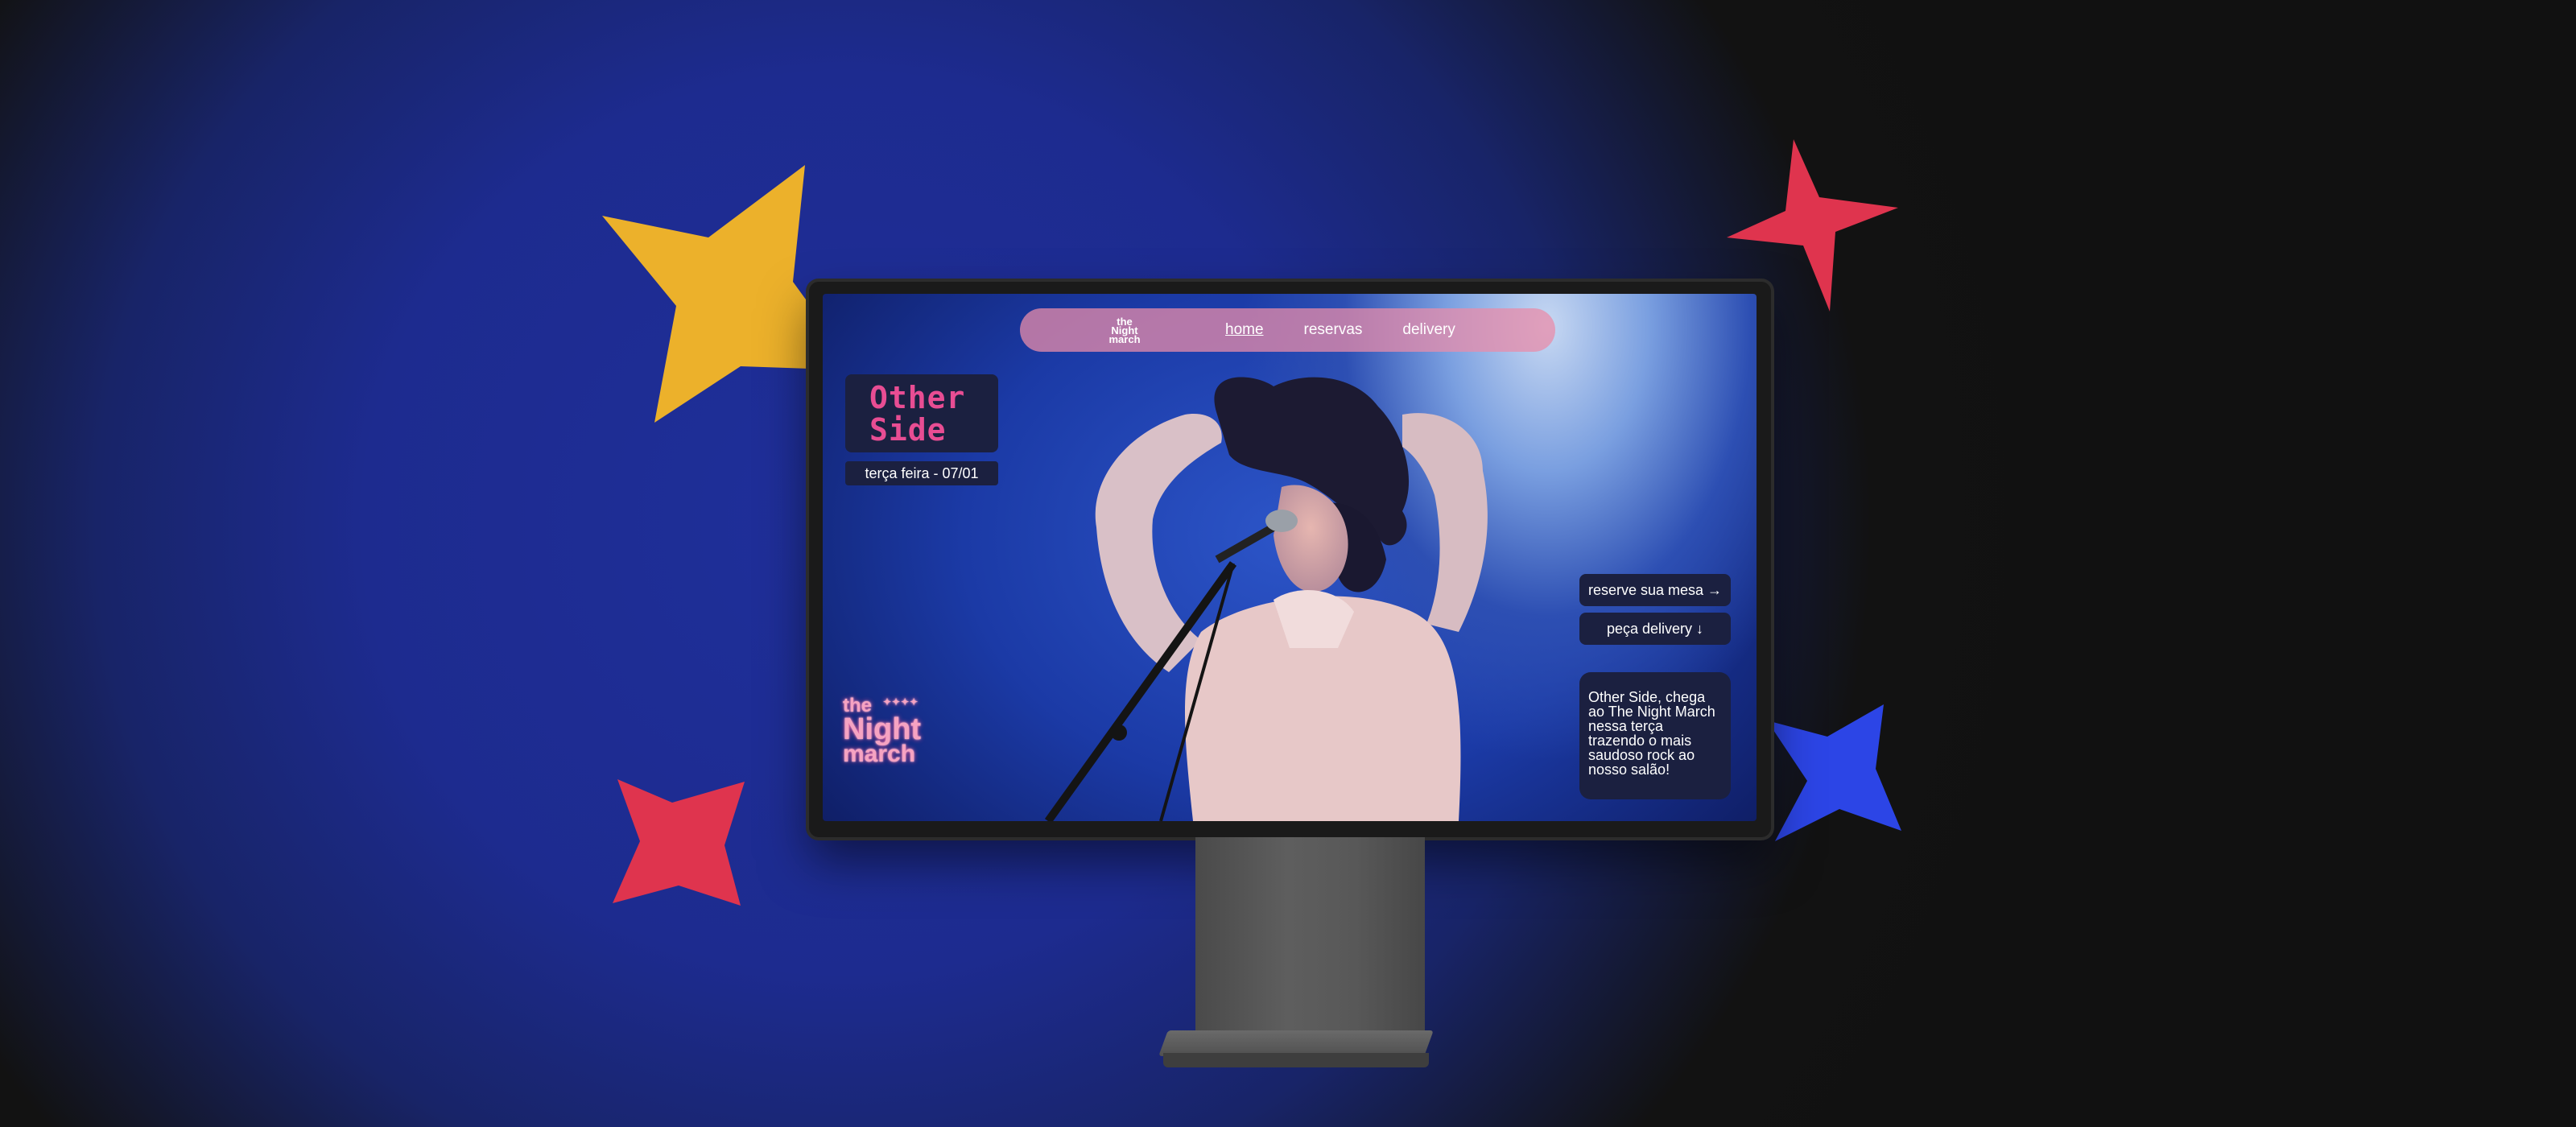 The width and height of the screenshot is (2576, 1127). I want to click on nav-logo: the Night march, so click(1124, 330).